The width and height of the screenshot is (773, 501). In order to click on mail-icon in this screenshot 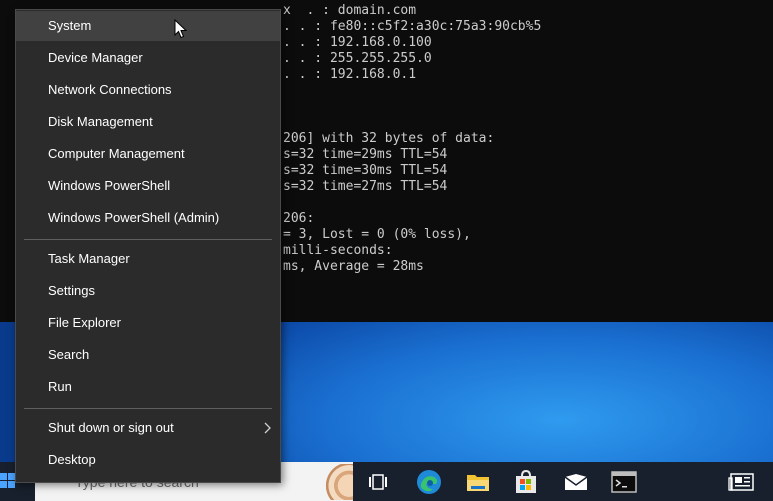, I will do `click(576, 481)`.